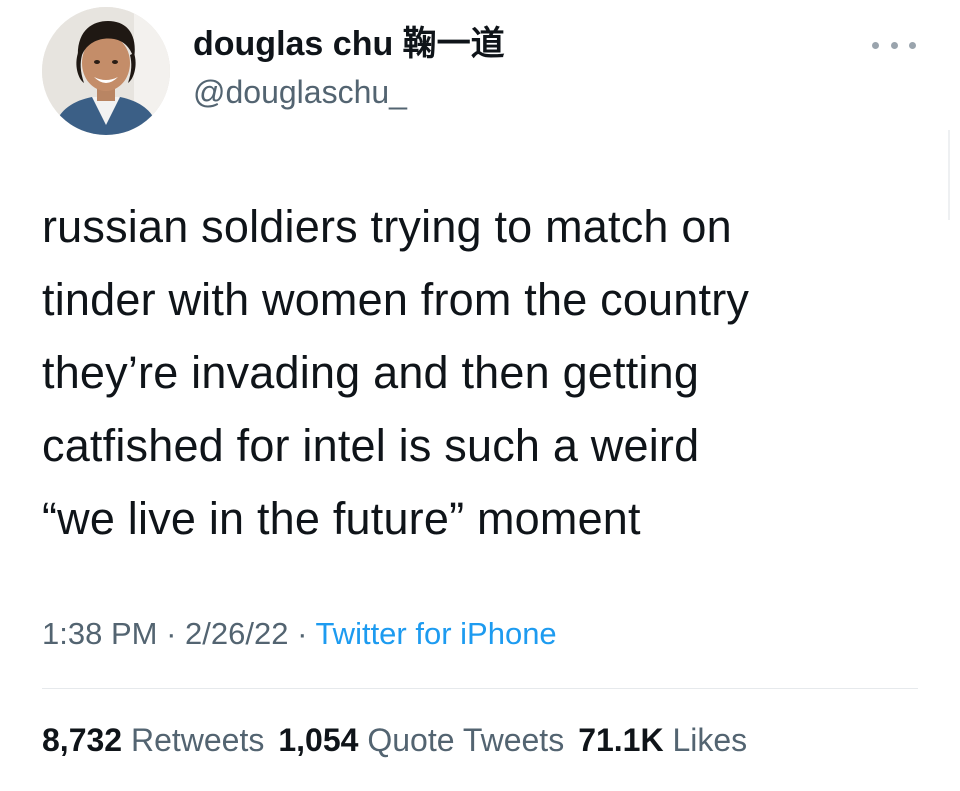 The width and height of the screenshot is (960, 791). What do you see at coordinates (82, 740) in the screenshot?
I see `retweets-count: 8,732` at bounding box center [82, 740].